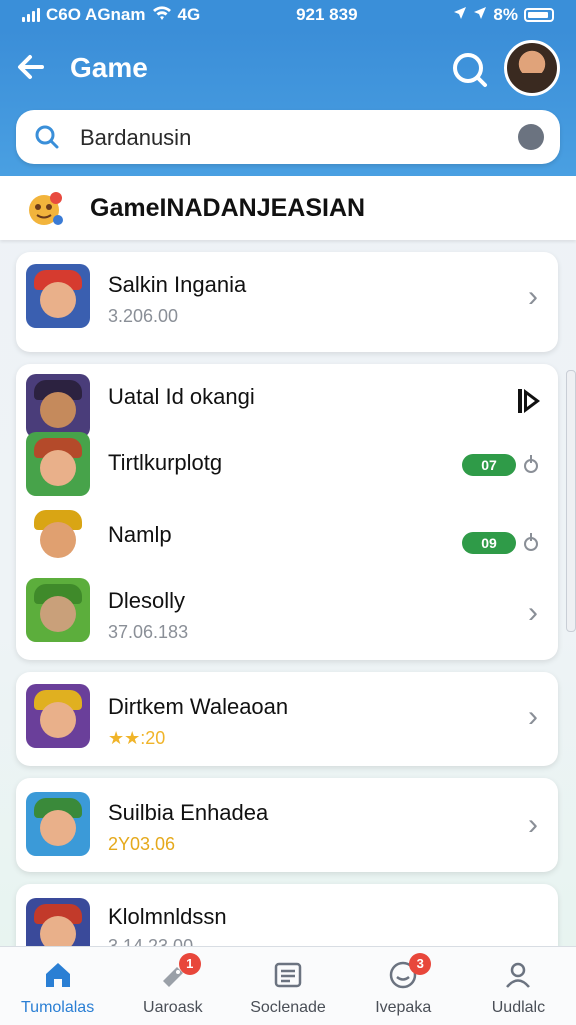  What do you see at coordinates (57, 1007) in the screenshot?
I see `tab-label: Tumolalas` at bounding box center [57, 1007].